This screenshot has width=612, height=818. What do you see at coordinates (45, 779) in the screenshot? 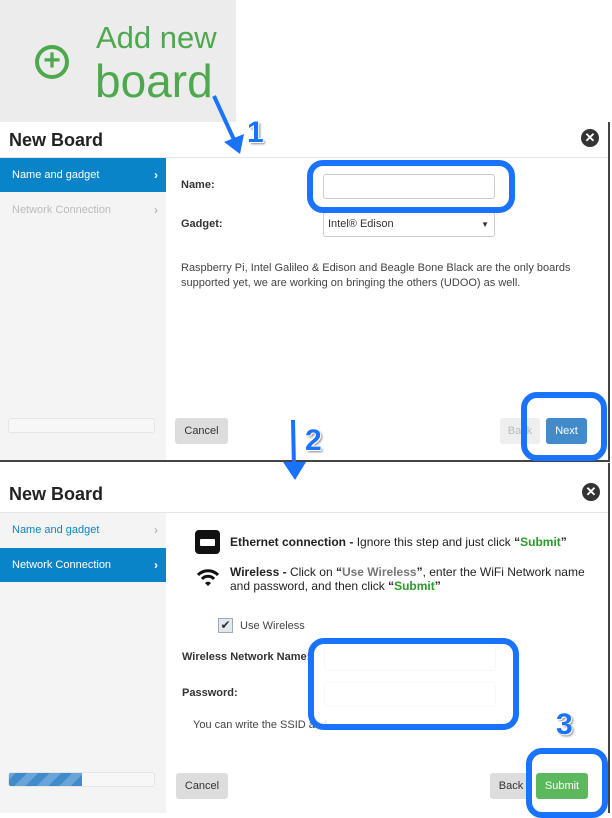
I see `progress-fill` at bounding box center [45, 779].